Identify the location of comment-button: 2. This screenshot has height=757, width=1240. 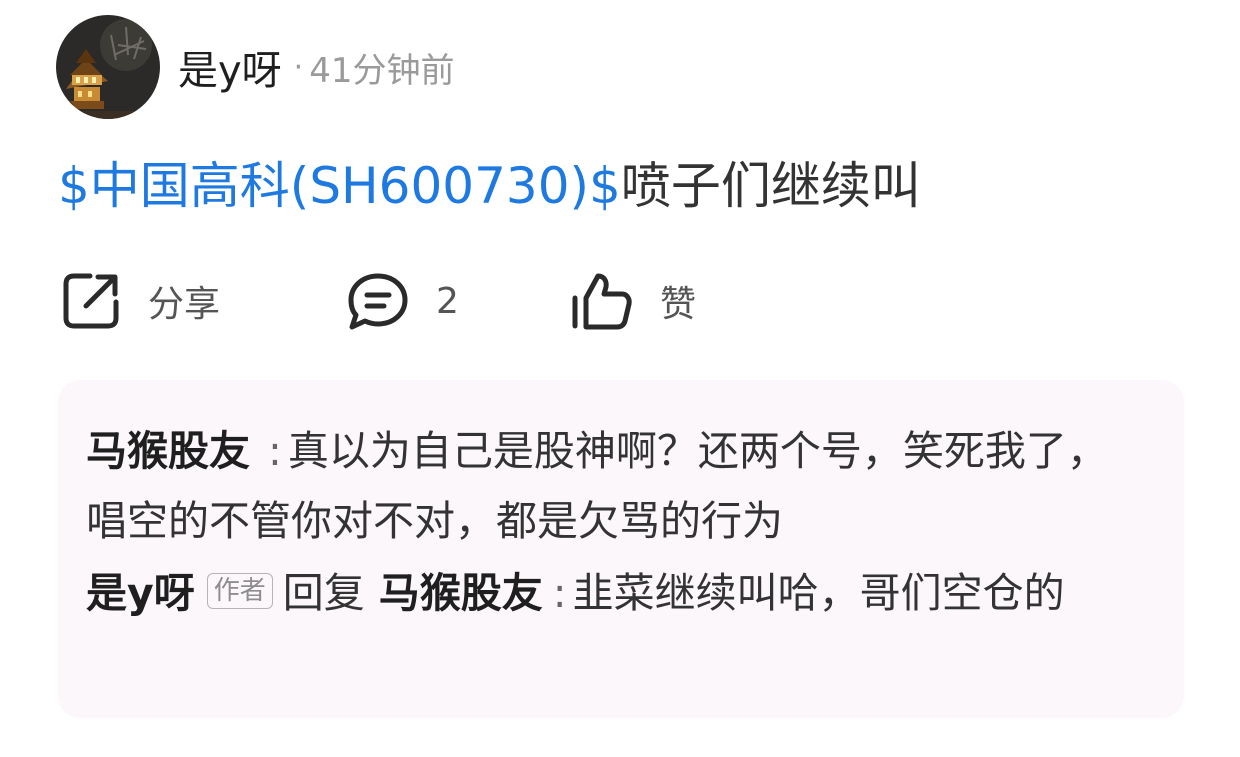
(402, 301).